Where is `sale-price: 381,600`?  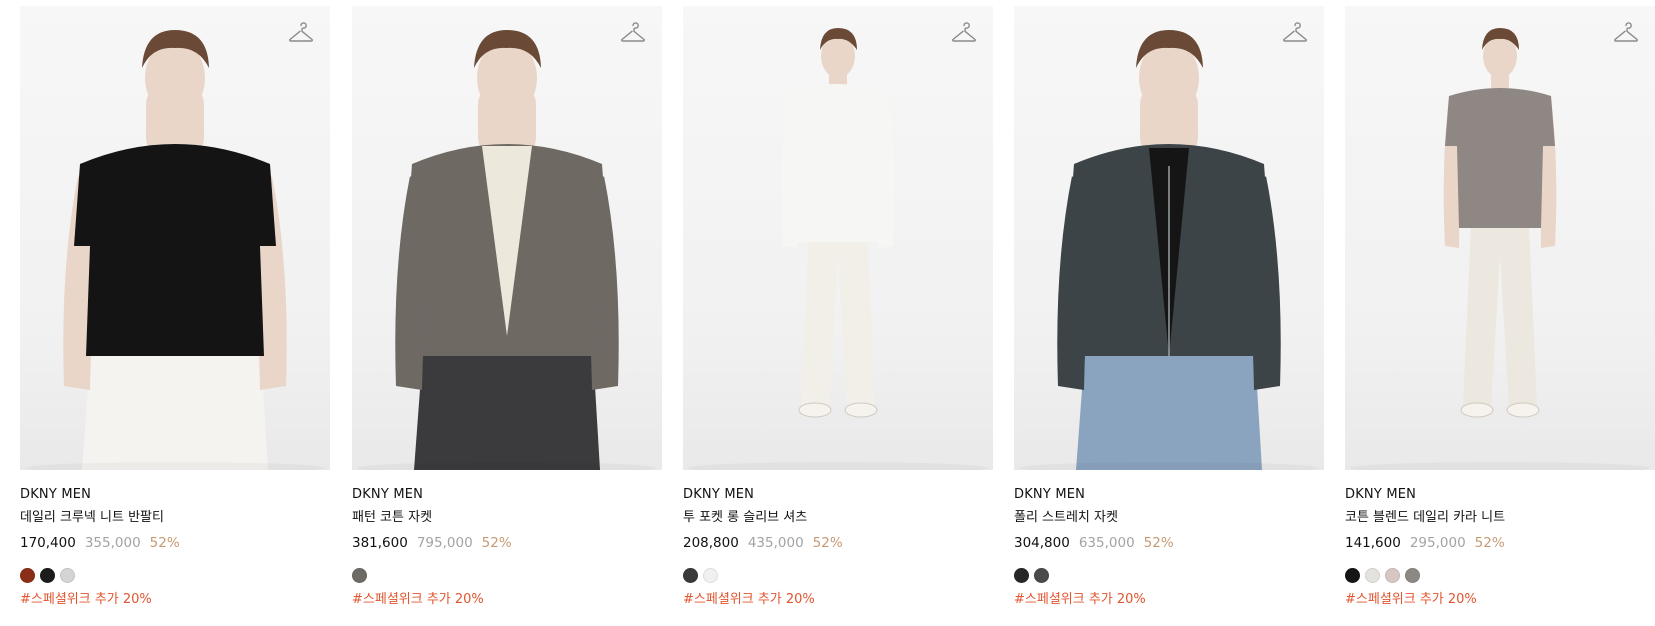 sale-price: 381,600 is located at coordinates (380, 543).